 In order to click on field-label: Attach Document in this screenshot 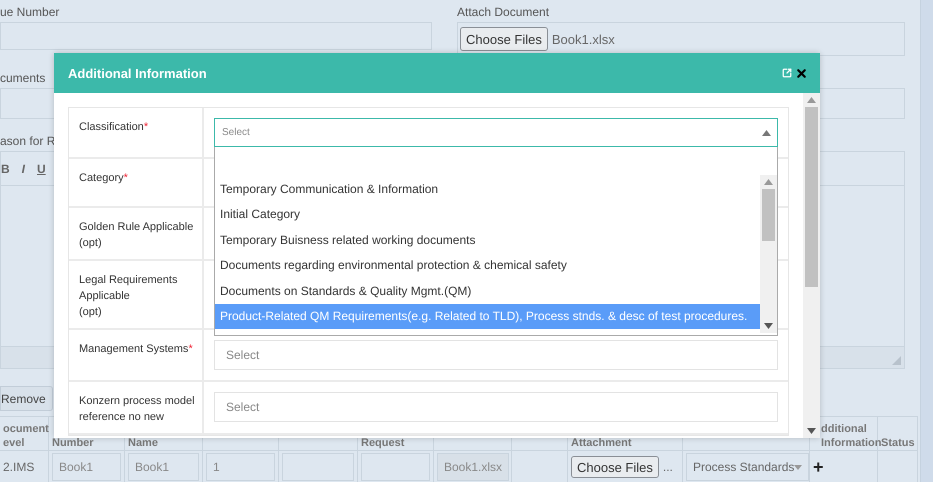, I will do `click(503, 12)`.